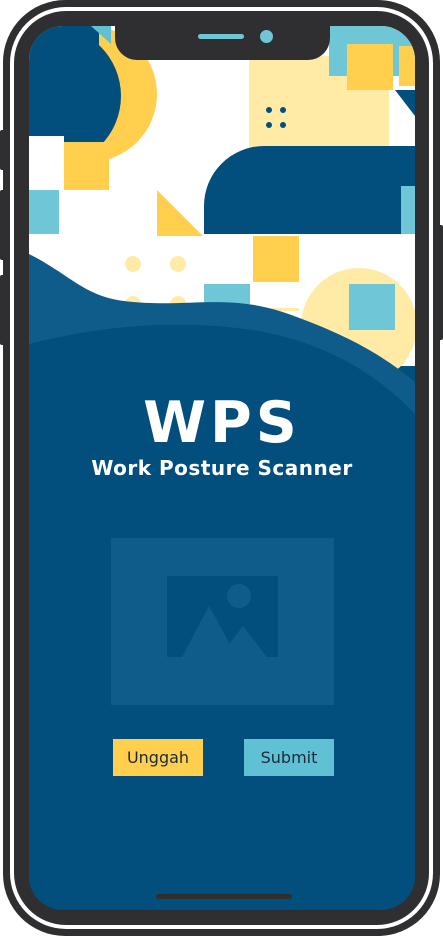 The image size is (443, 936). I want to click on submit-button: Submit, so click(289, 757).